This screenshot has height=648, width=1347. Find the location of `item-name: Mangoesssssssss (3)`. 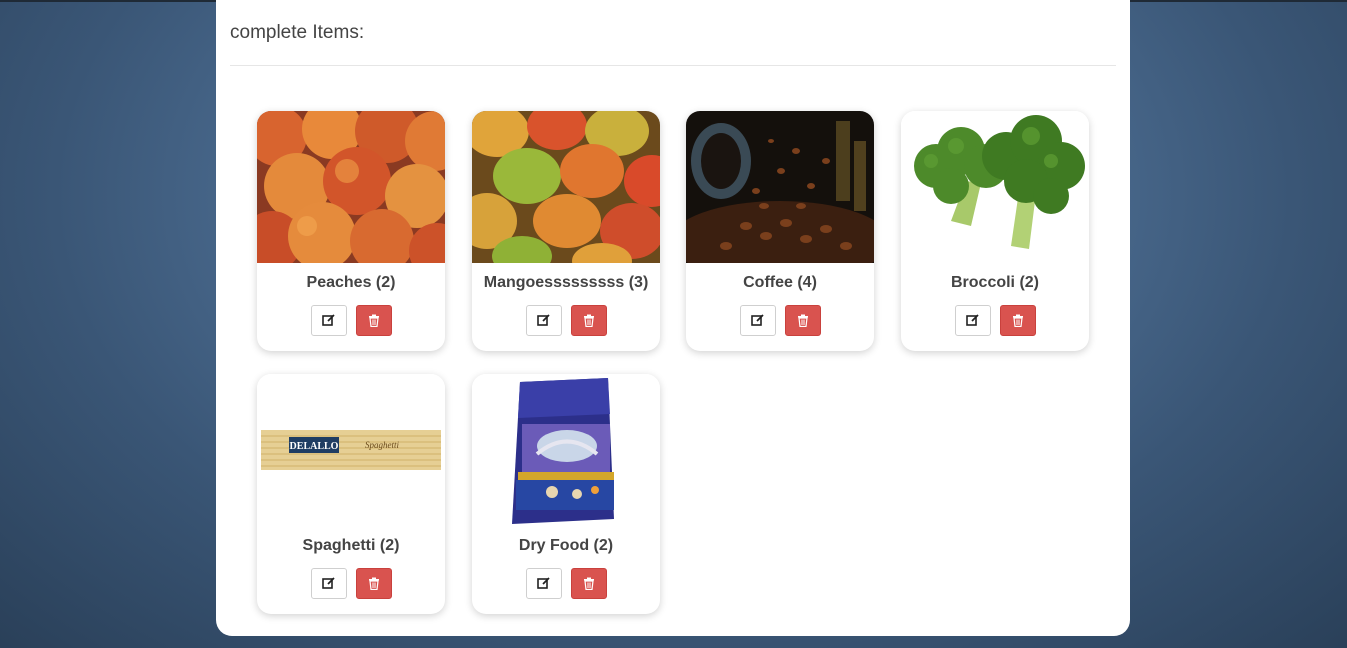

item-name: Mangoesssssssss (3) is located at coordinates (566, 282).